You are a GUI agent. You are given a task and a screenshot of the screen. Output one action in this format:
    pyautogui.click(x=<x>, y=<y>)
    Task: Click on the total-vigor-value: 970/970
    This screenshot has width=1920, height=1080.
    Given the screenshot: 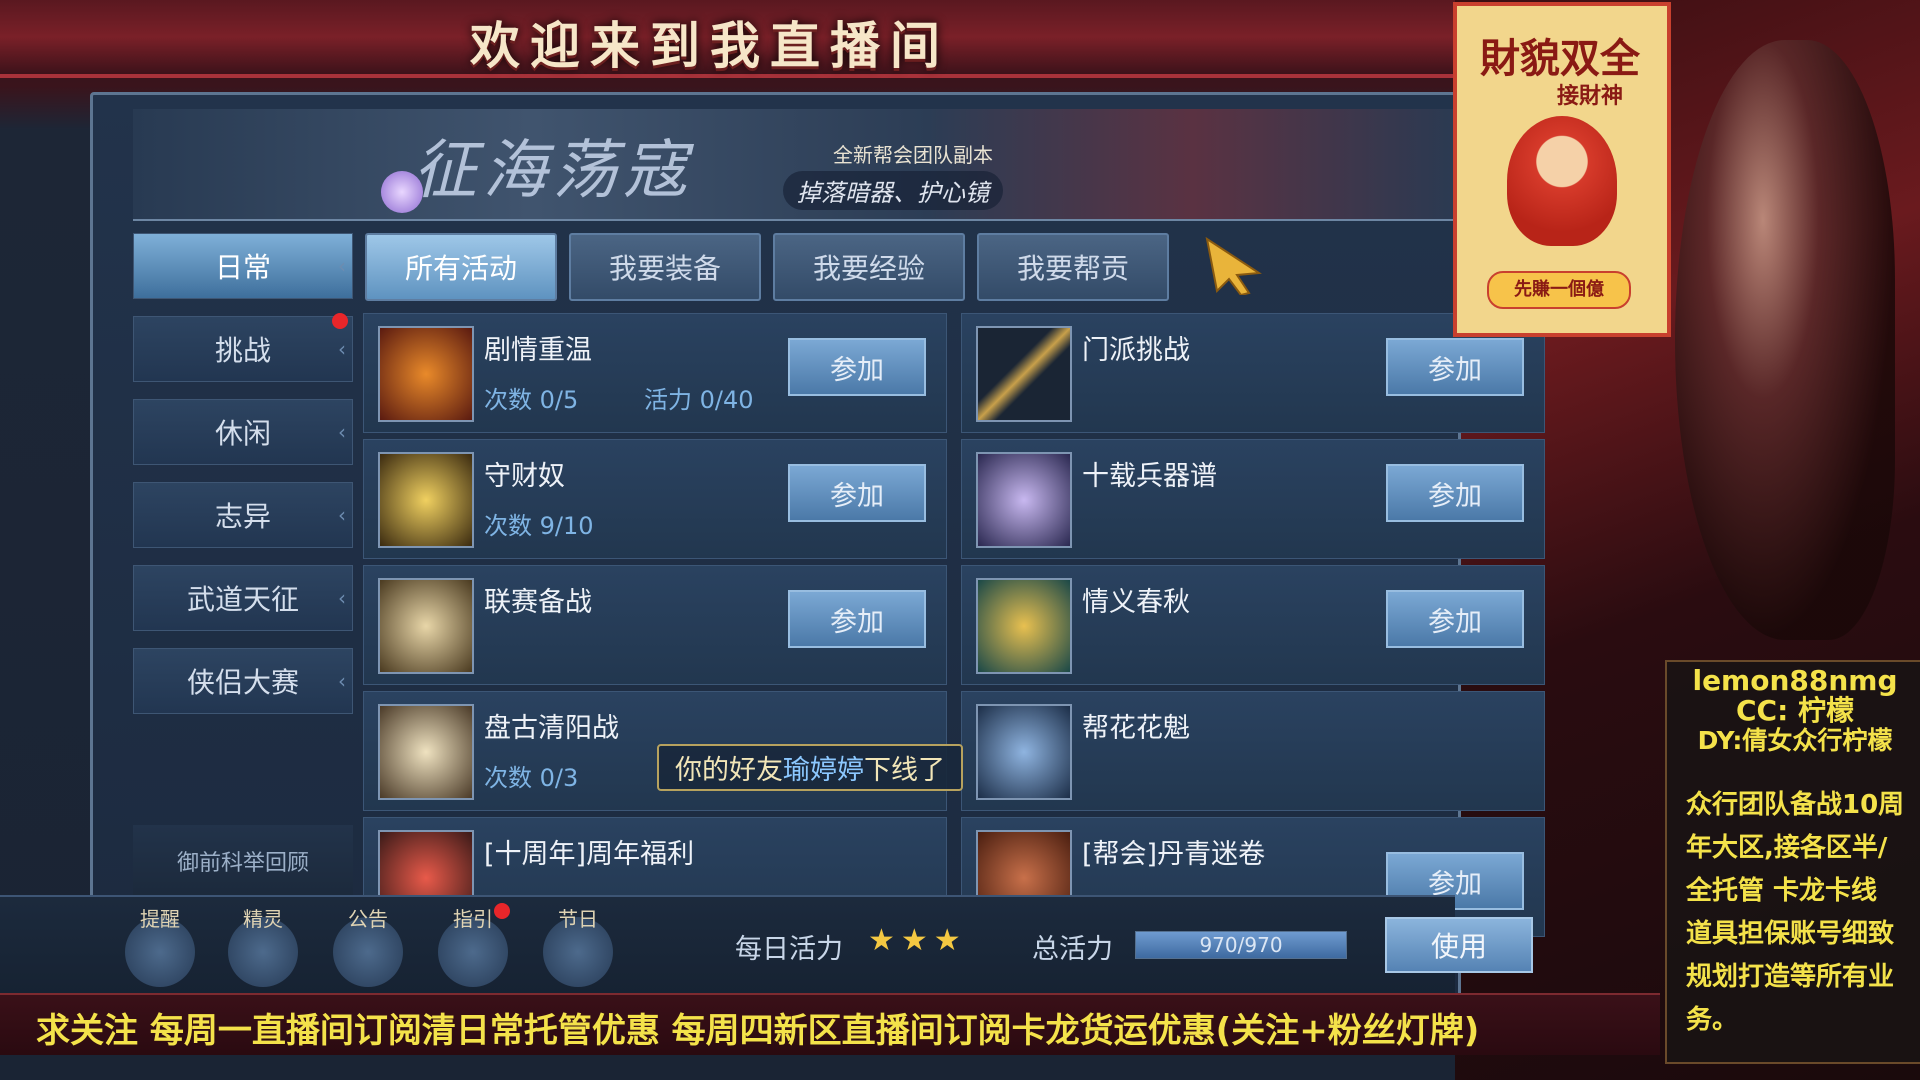 What is the action you would take?
    pyautogui.click(x=1241, y=945)
    